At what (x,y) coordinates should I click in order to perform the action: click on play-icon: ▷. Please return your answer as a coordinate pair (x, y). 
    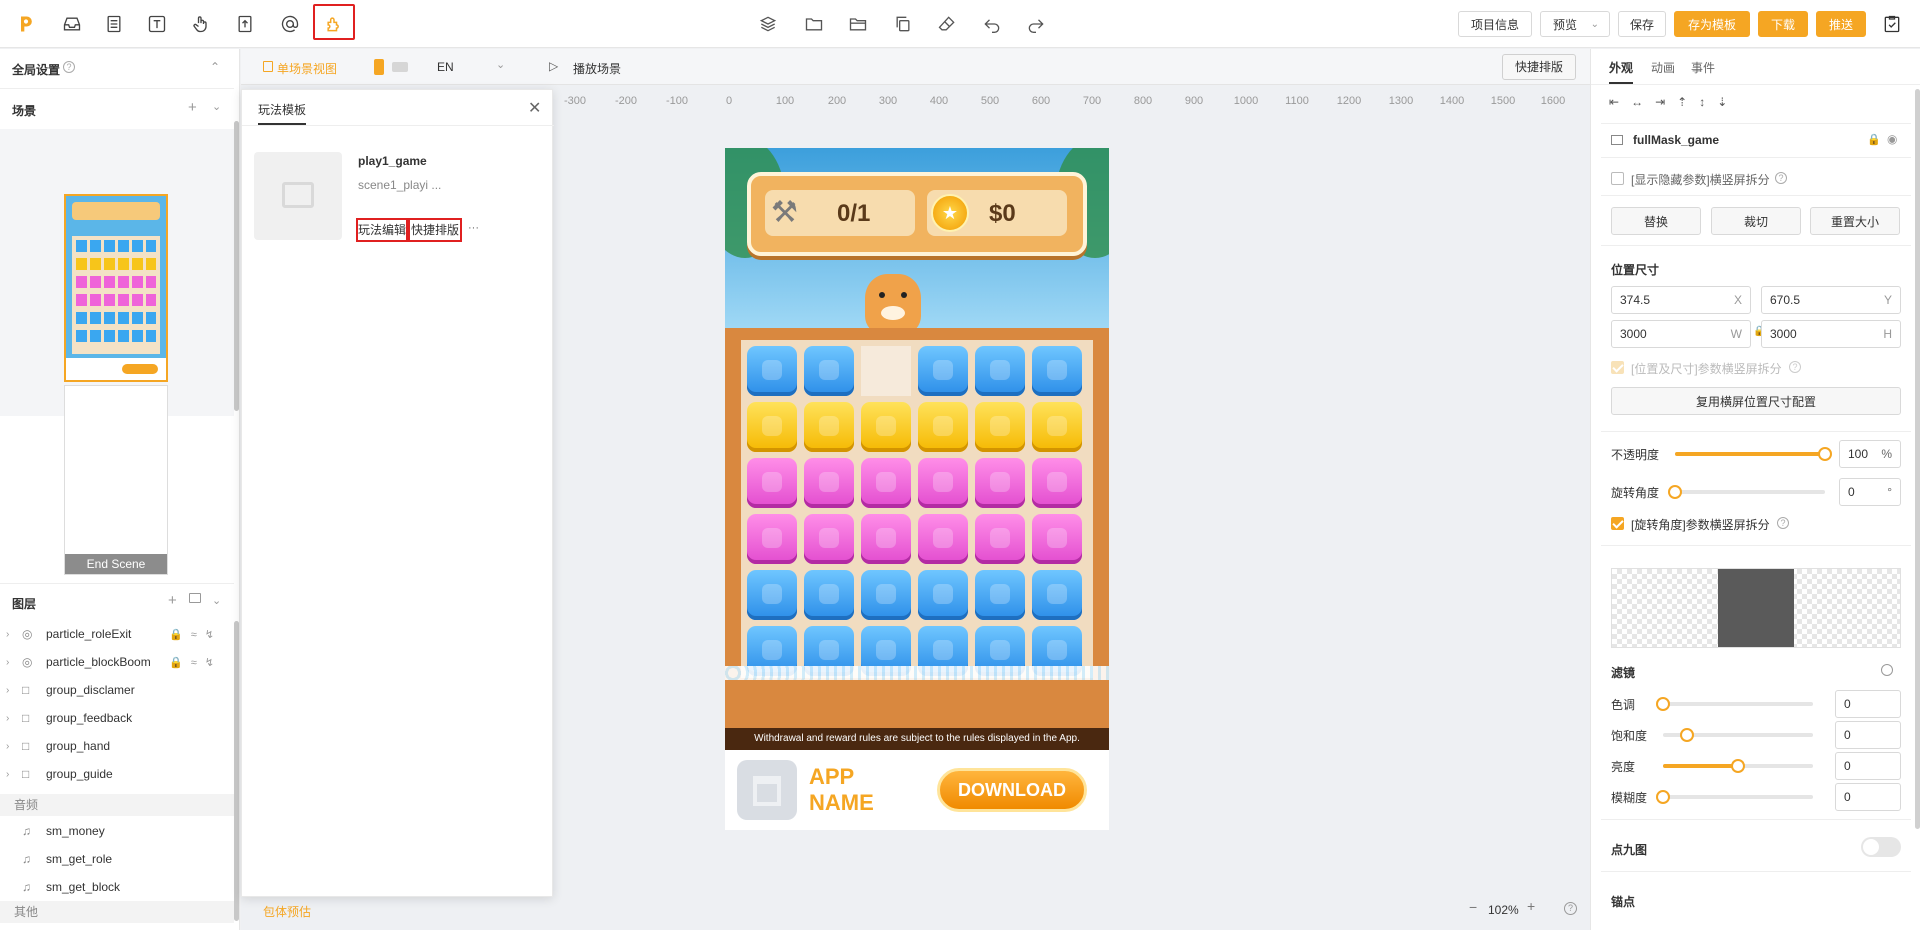
    Looking at the image, I should click on (553, 66).